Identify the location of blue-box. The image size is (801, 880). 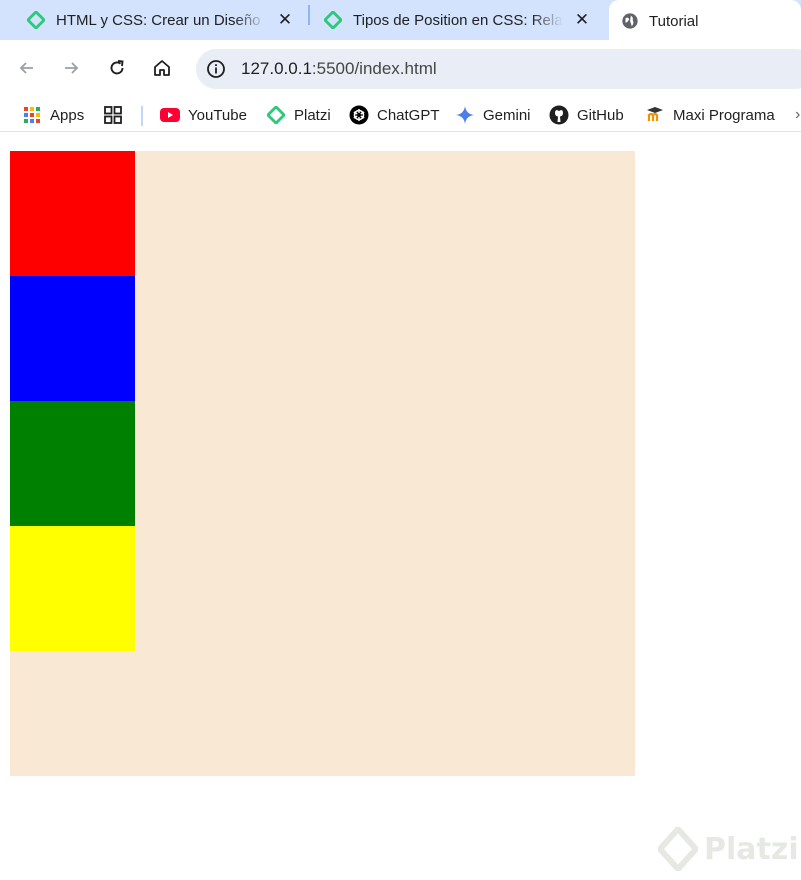
(72, 338).